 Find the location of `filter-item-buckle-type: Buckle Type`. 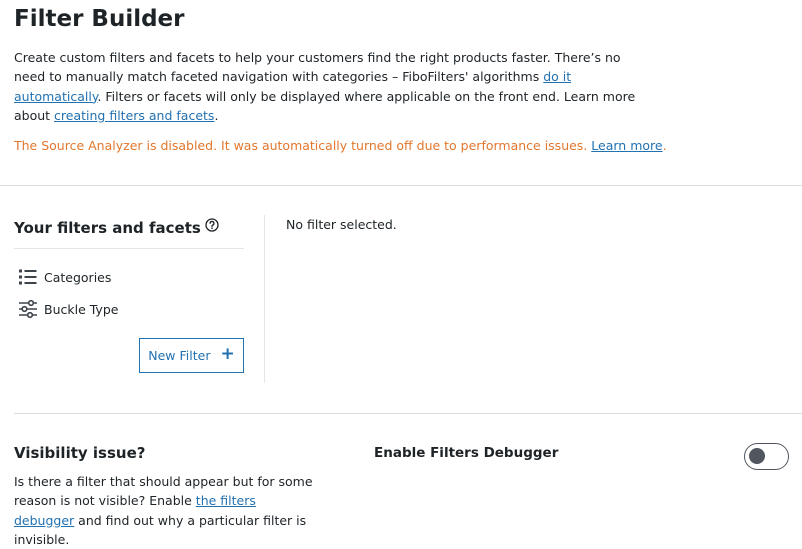

filter-item-buckle-type: Buckle Type is located at coordinates (68, 309).